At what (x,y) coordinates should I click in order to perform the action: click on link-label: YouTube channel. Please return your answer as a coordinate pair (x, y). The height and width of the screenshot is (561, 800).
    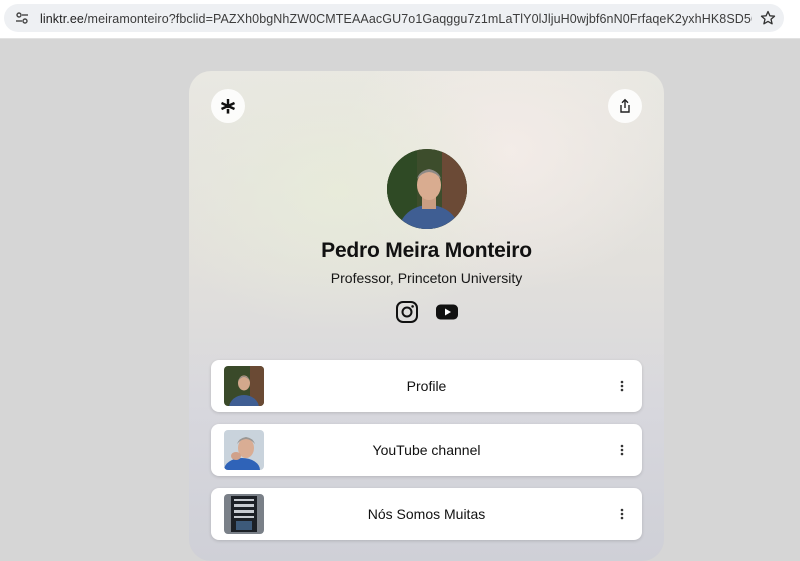
    Looking at the image, I should click on (426, 450).